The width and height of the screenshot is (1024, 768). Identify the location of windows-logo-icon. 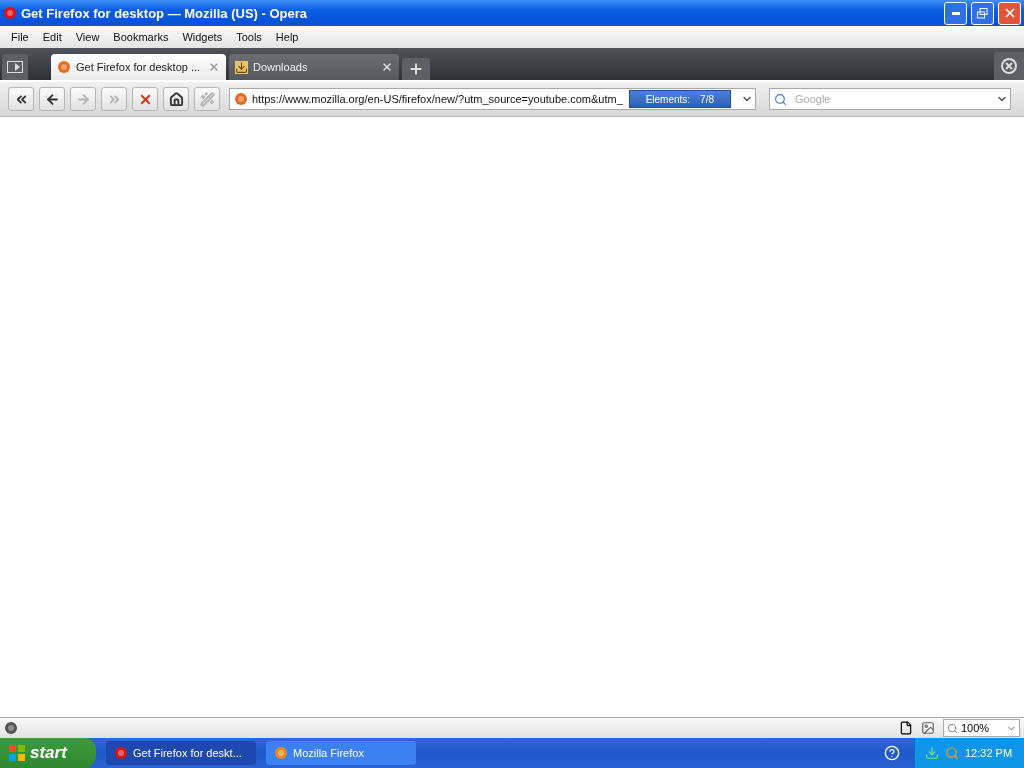
(17, 753).